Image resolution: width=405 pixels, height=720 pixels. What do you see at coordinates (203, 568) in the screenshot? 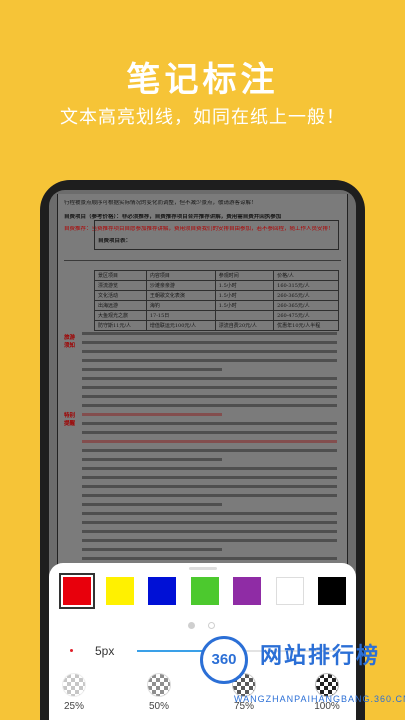
I see `drag-handle` at bounding box center [203, 568].